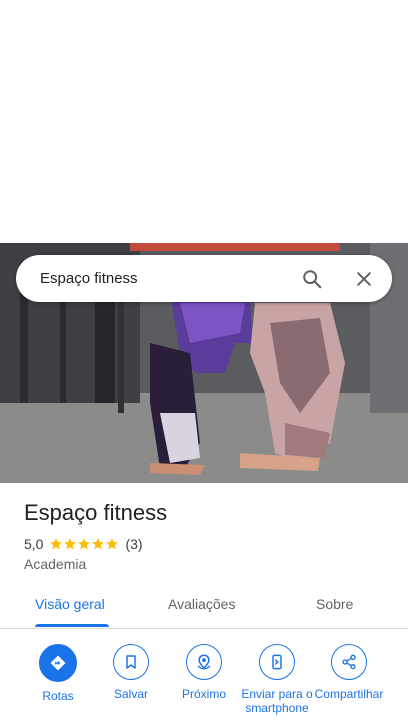 The height and width of the screenshot is (726, 408). I want to click on tab-about: Sobre, so click(334, 604).